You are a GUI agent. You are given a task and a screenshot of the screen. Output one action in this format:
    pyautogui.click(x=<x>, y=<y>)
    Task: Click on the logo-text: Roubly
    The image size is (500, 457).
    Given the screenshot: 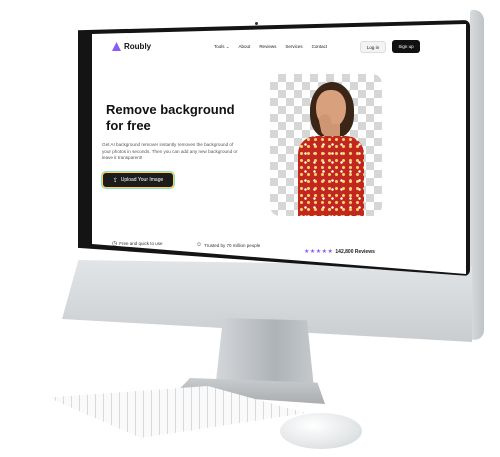 What is the action you would take?
    pyautogui.click(x=138, y=46)
    